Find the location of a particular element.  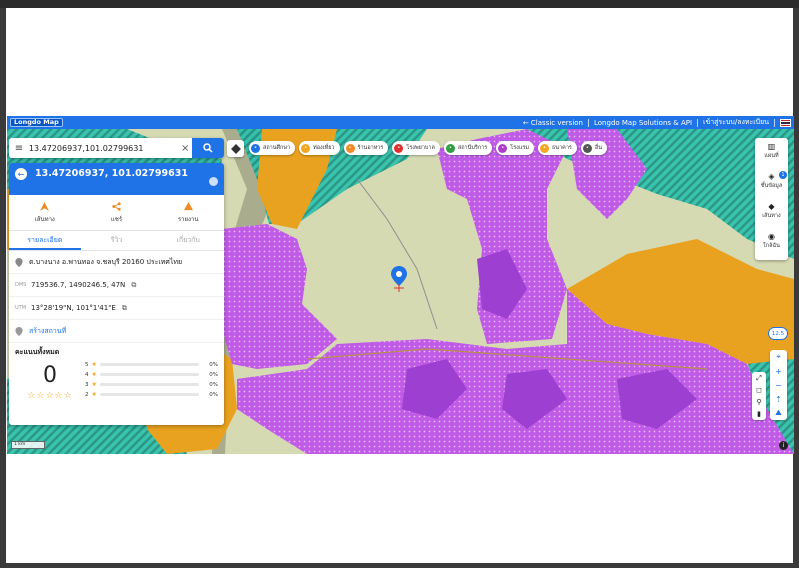

measure-icon: ⤢ is located at coordinates (759, 378).